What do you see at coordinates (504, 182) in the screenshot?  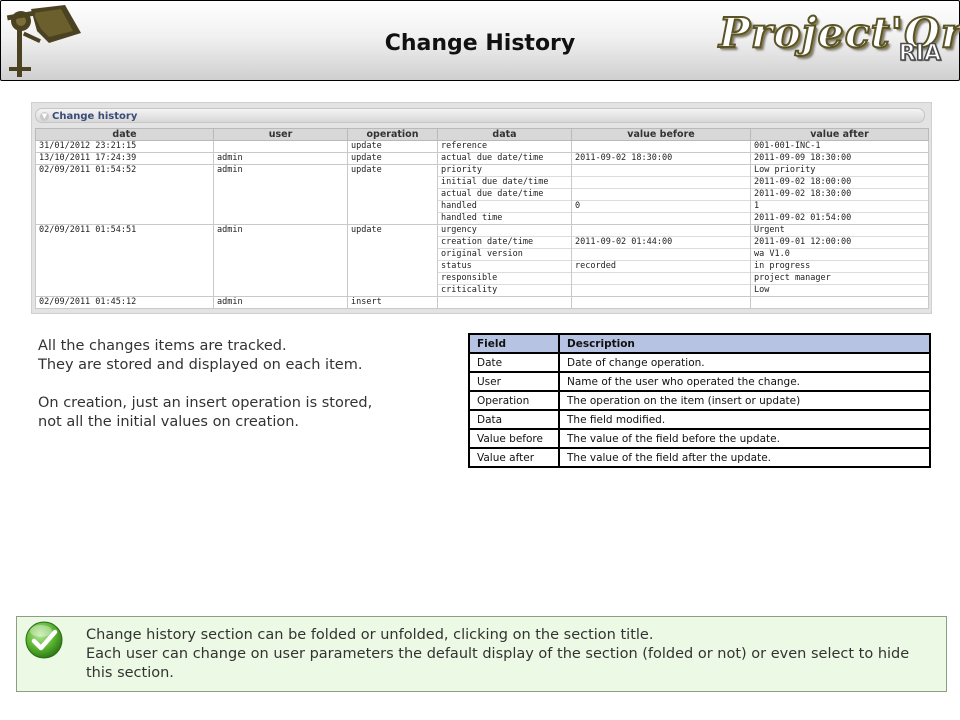 I see `cell-data: initial due date/time` at bounding box center [504, 182].